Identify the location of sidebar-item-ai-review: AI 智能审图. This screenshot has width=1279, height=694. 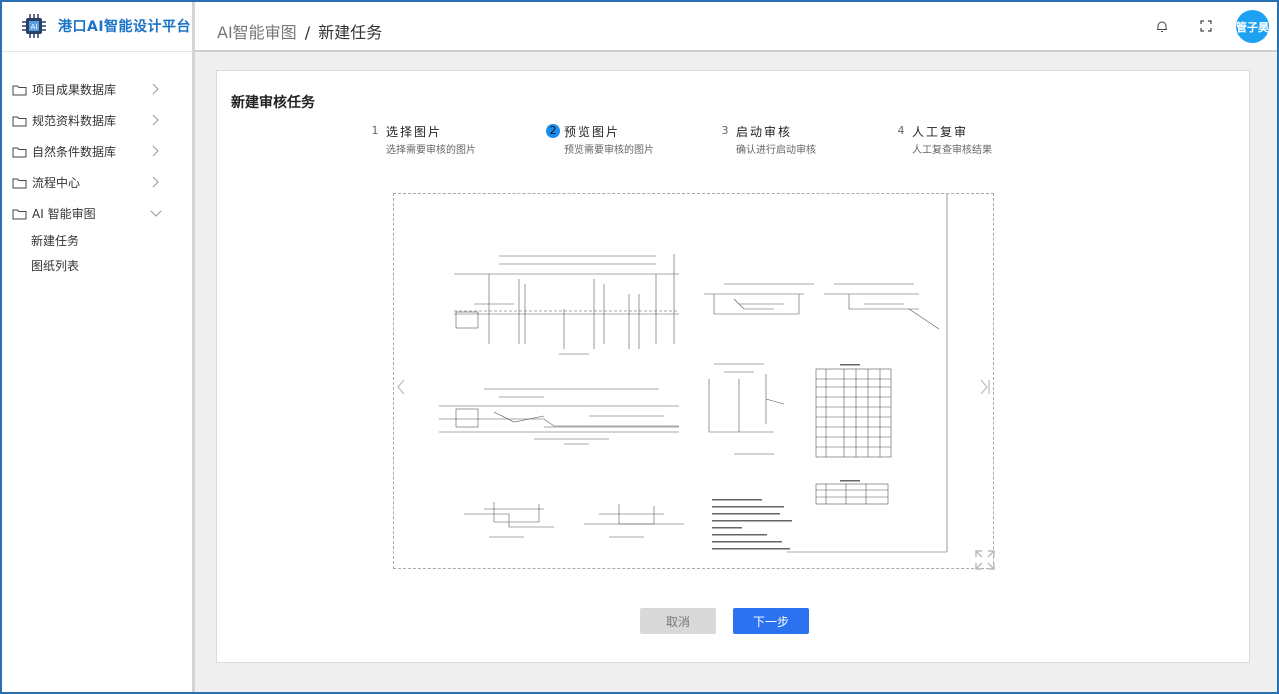
(96, 213).